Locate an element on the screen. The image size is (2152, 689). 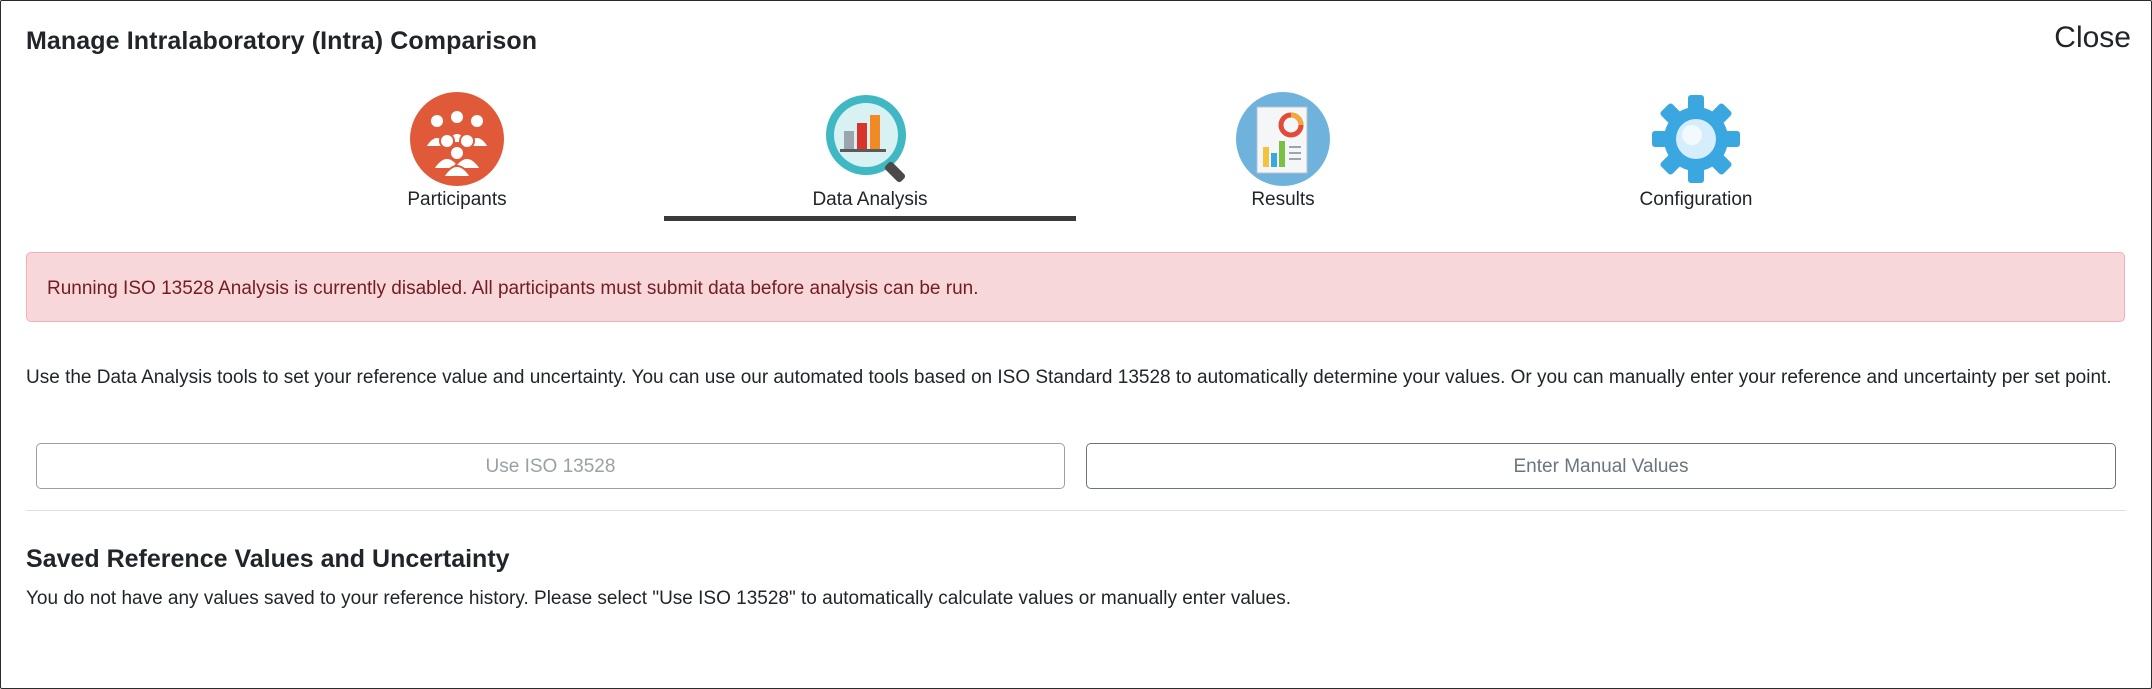
gear-icon is located at coordinates (1696, 139).